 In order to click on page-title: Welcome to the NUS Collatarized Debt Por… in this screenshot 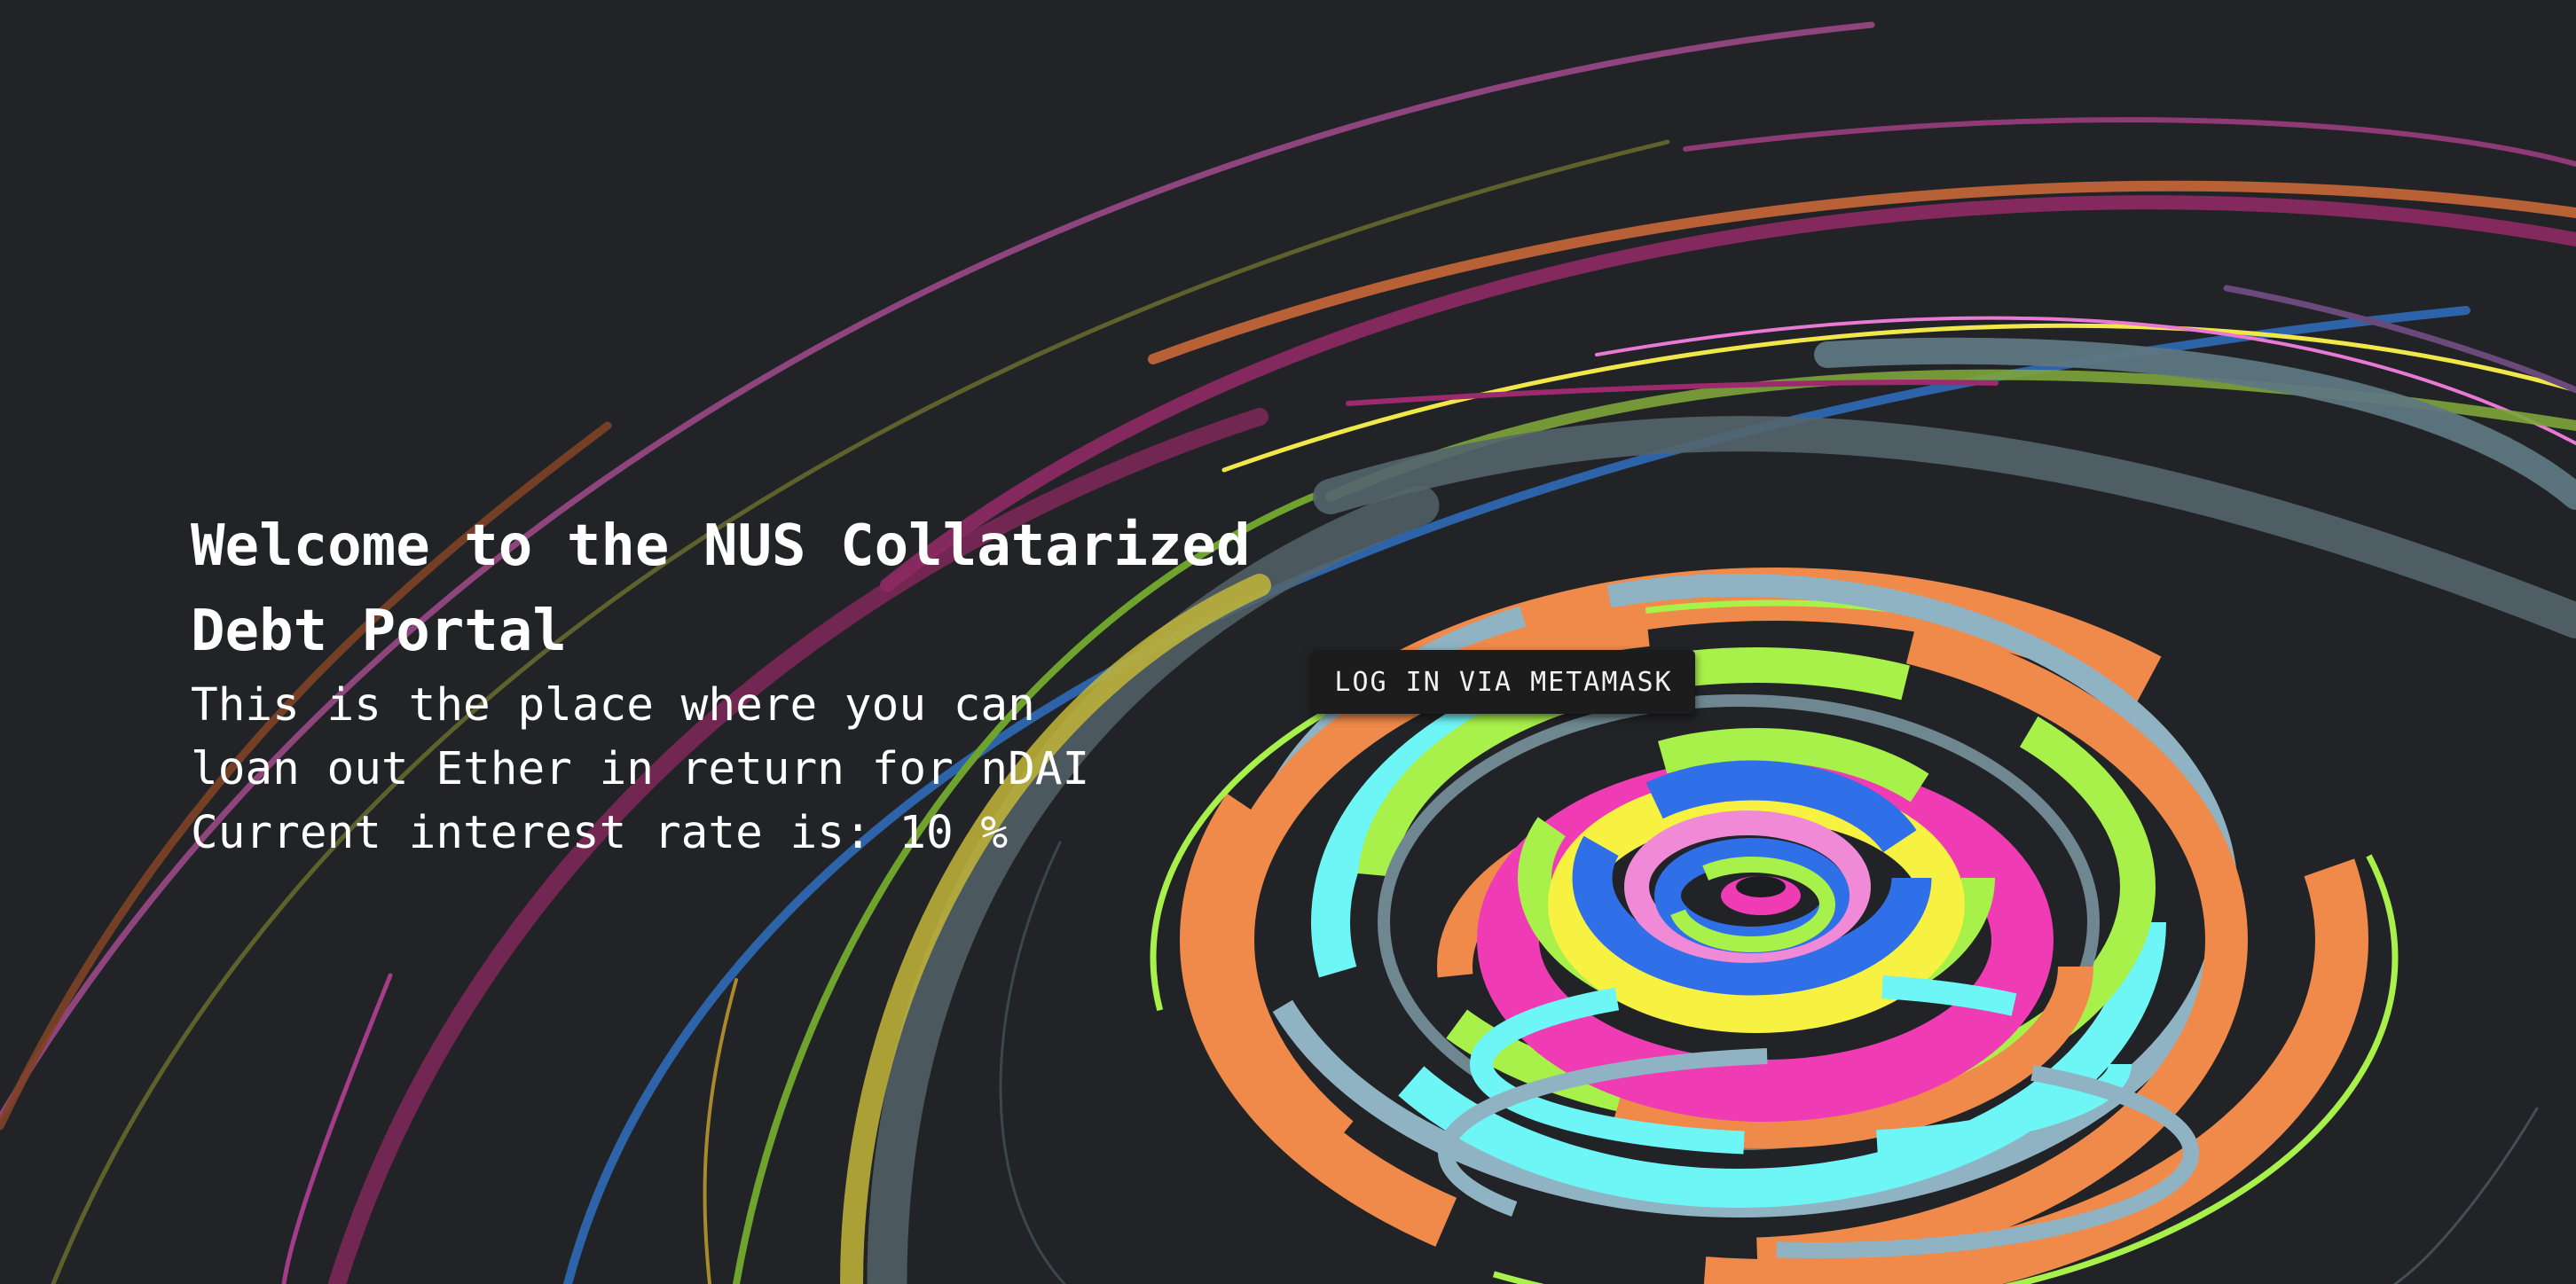, I will do `click(721, 588)`.